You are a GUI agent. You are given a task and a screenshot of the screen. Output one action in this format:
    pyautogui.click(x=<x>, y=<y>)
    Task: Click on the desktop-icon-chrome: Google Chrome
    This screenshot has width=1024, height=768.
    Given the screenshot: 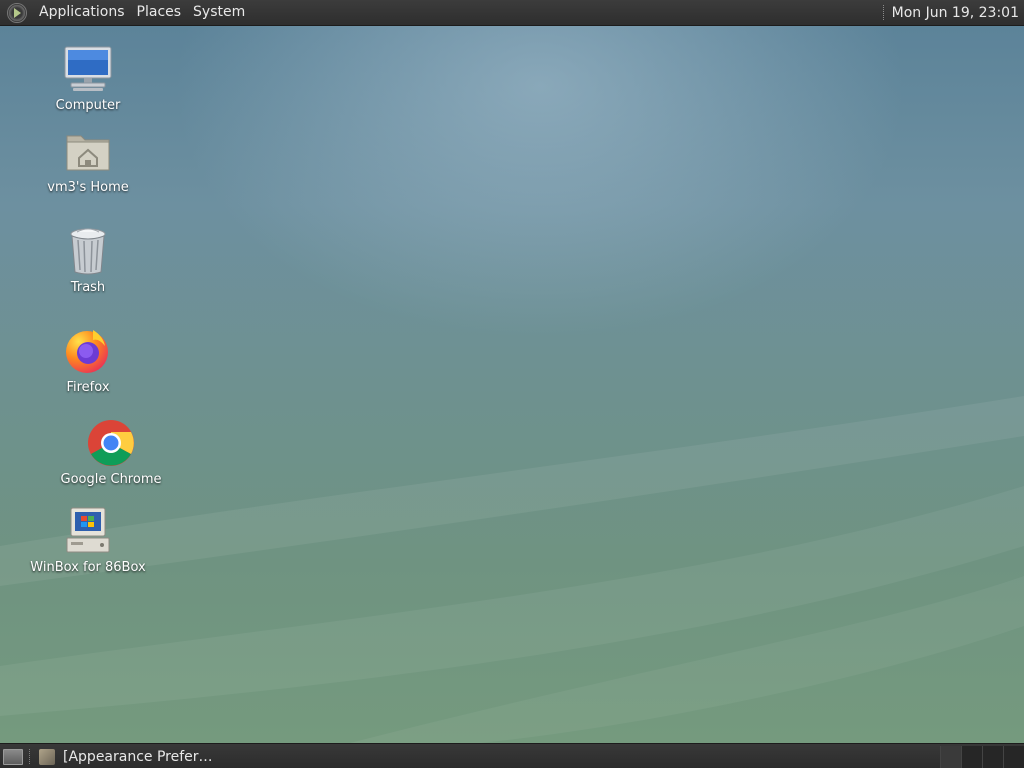 What is the action you would take?
    pyautogui.click(x=111, y=452)
    